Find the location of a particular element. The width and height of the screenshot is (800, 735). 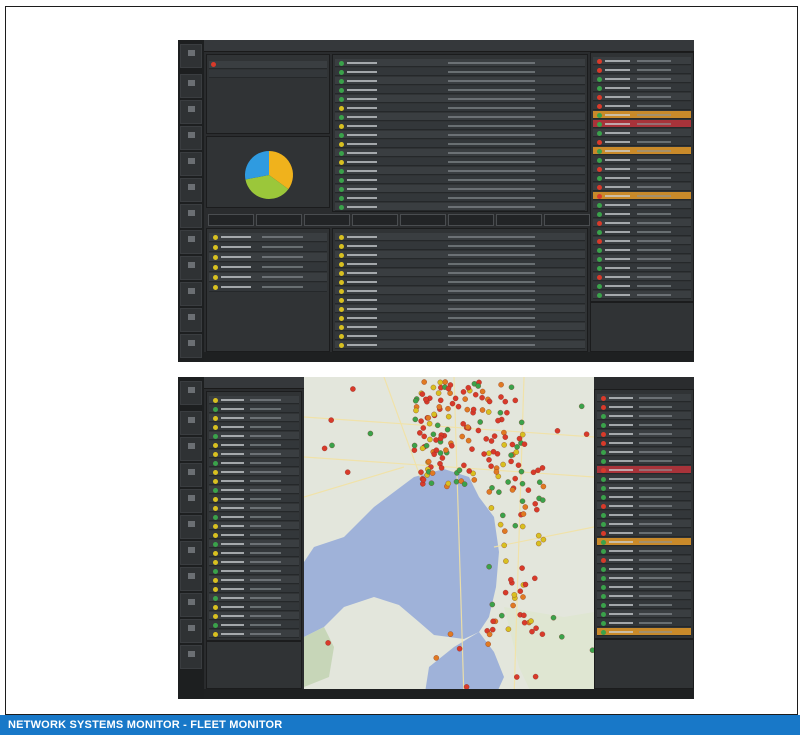

pie-slice is located at coordinates (257, 165).